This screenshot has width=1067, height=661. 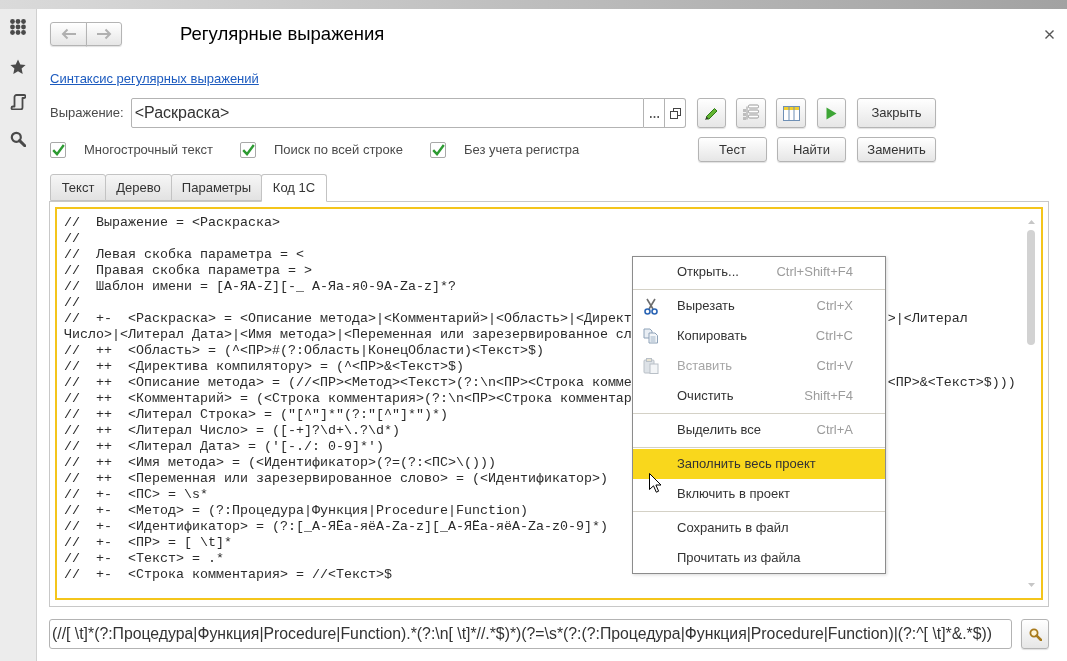 I want to click on overlapping-squares-icon, so click(x=675, y=113).